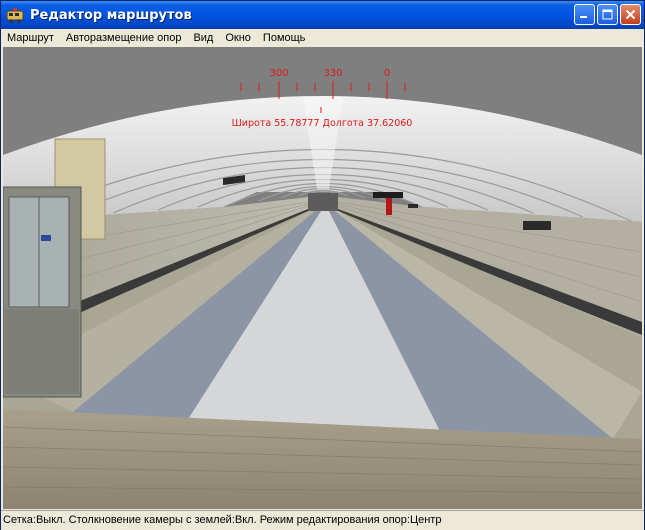 This screenshot has height=530, width=645. I want to click on close-button, so click(630, 14).